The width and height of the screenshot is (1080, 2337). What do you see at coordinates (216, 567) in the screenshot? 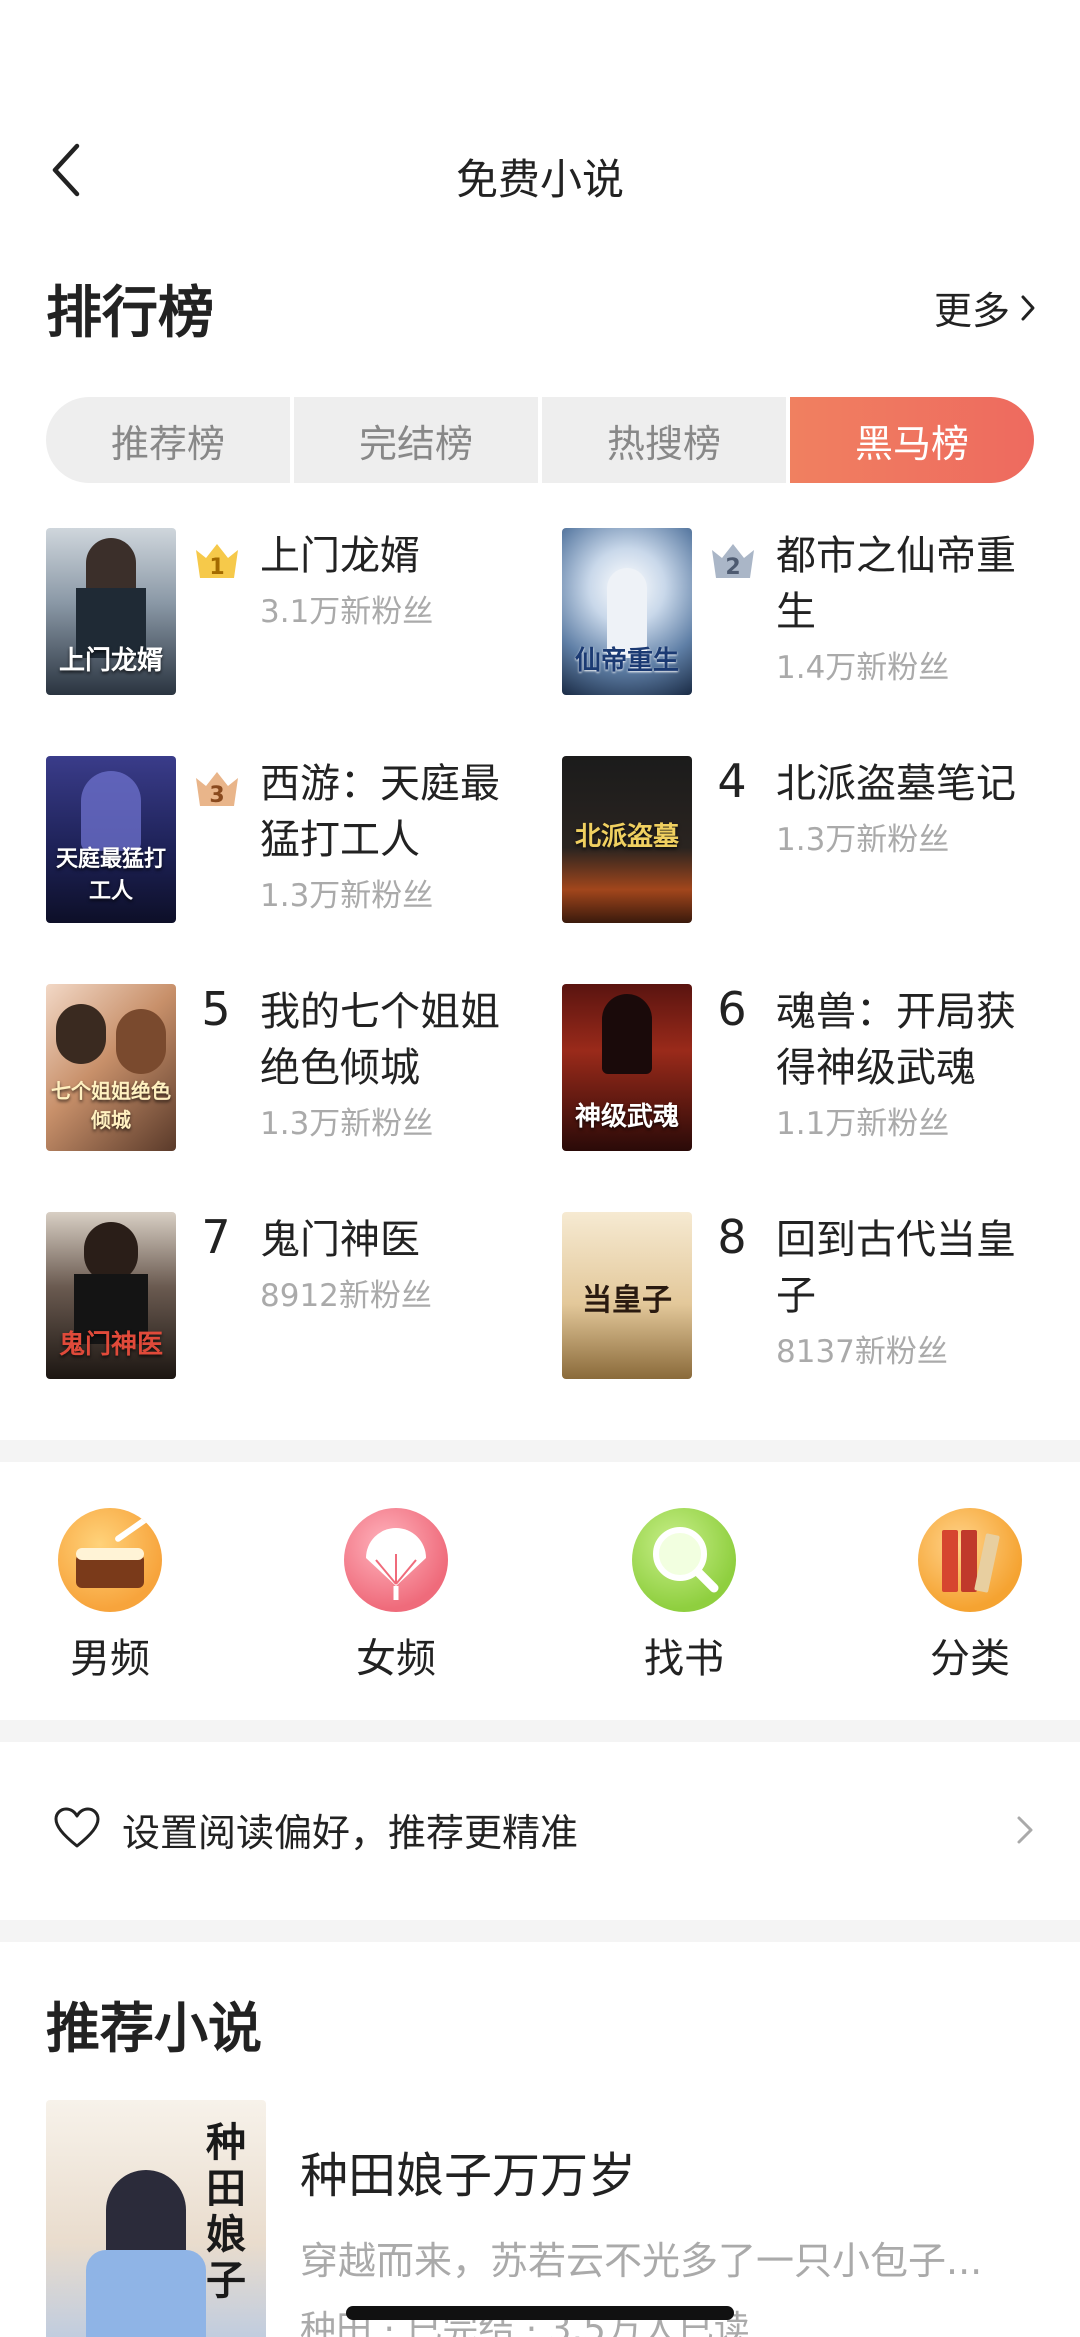
I see `rank-number: 1` at bounding box center [216, 567].